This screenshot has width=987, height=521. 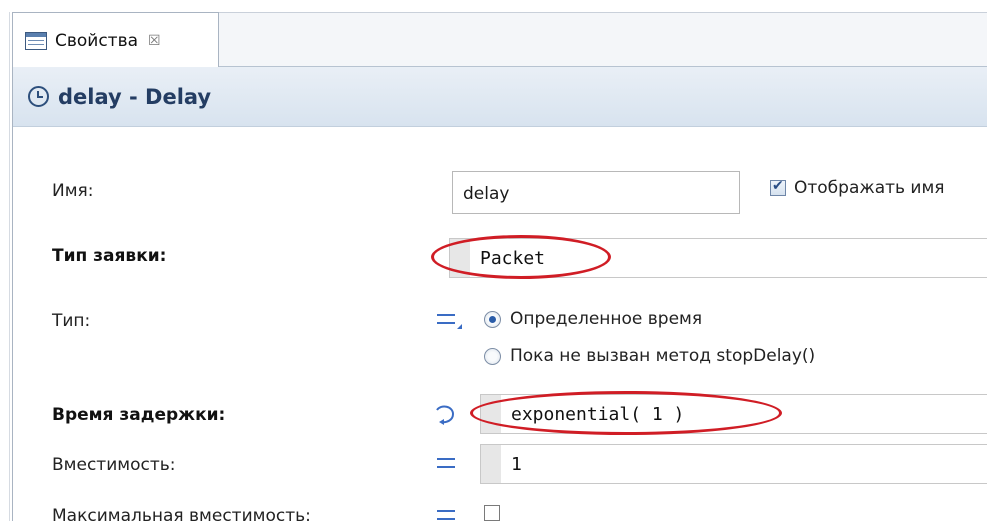 What do you see at coordinates (73, 191) in the screenshot?
I see `name-label: Имя:` at bounding box center [73, 191].